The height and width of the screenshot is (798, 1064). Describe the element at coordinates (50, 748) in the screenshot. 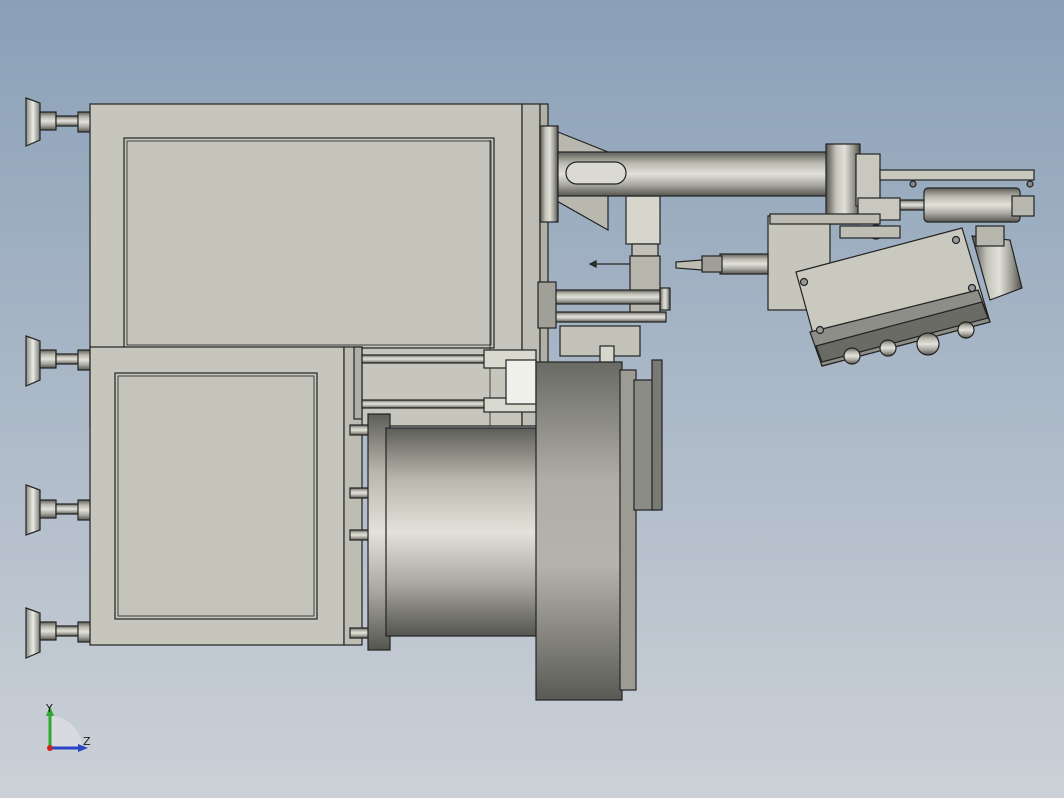

I see `x-axis-dot-icon` at that location.